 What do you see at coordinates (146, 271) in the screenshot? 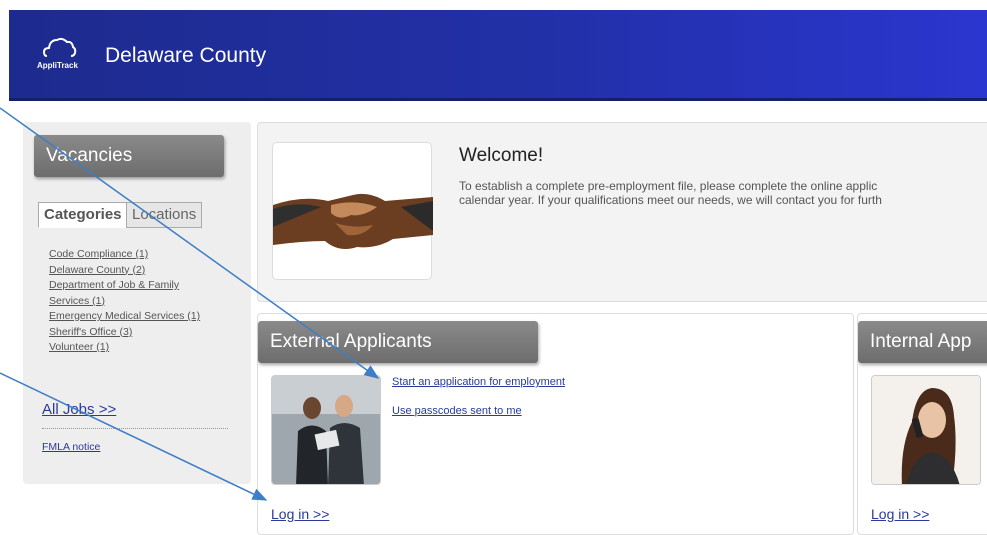
I see `category-link-delaware-county: Delaware County (2)` at bounding box center [146, 271].